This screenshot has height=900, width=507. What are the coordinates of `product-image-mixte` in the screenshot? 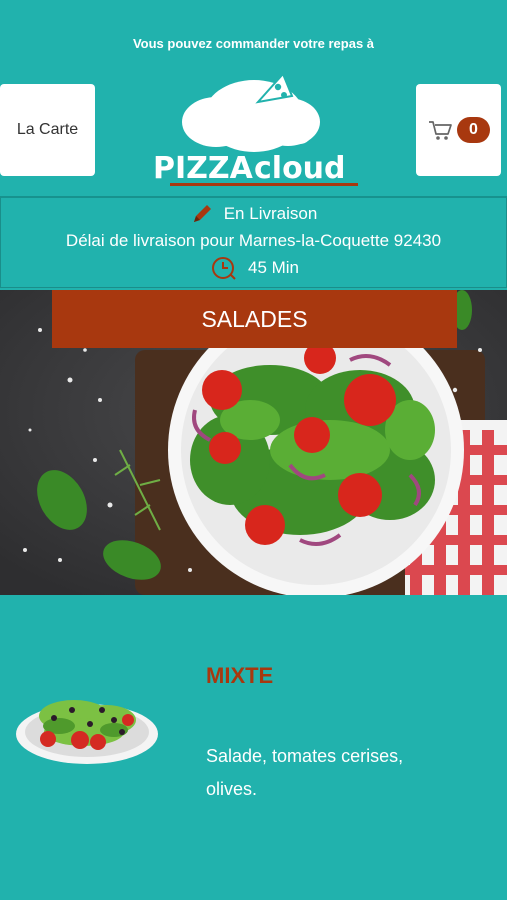 It's located at (87, 728).